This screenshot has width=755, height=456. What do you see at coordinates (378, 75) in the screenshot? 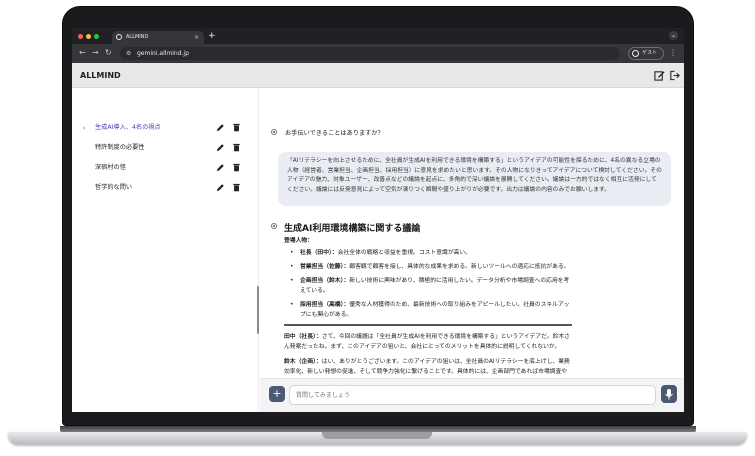
I see `app-header: ALLMIND` at bounding box center [378, 75].